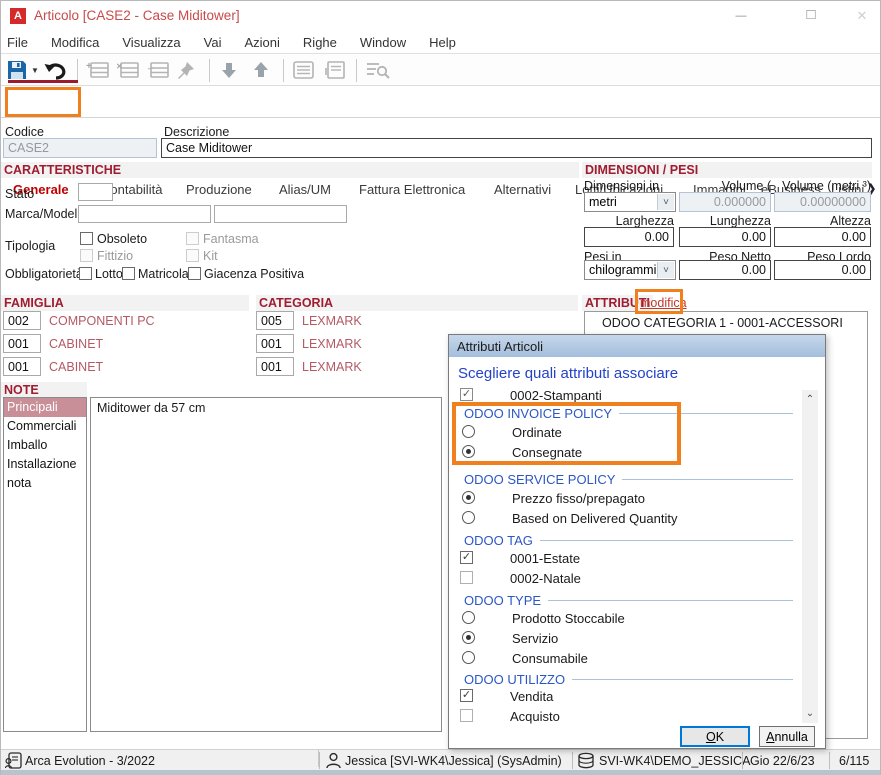  What do you see at coordinates (261, 70) in the screenshot?
I see `move-up-button` at bounding box center [261, 70].